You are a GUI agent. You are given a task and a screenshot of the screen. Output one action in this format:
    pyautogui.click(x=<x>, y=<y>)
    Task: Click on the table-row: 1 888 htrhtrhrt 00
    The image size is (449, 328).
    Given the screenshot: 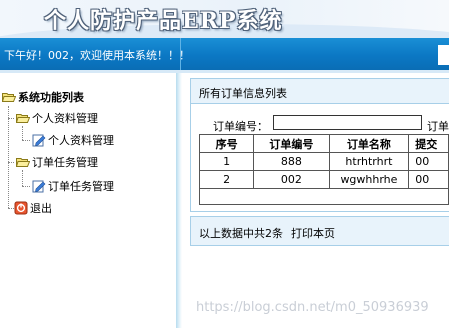 What is the action you would take?
    pyautogui.click(x=323, y=161)
    